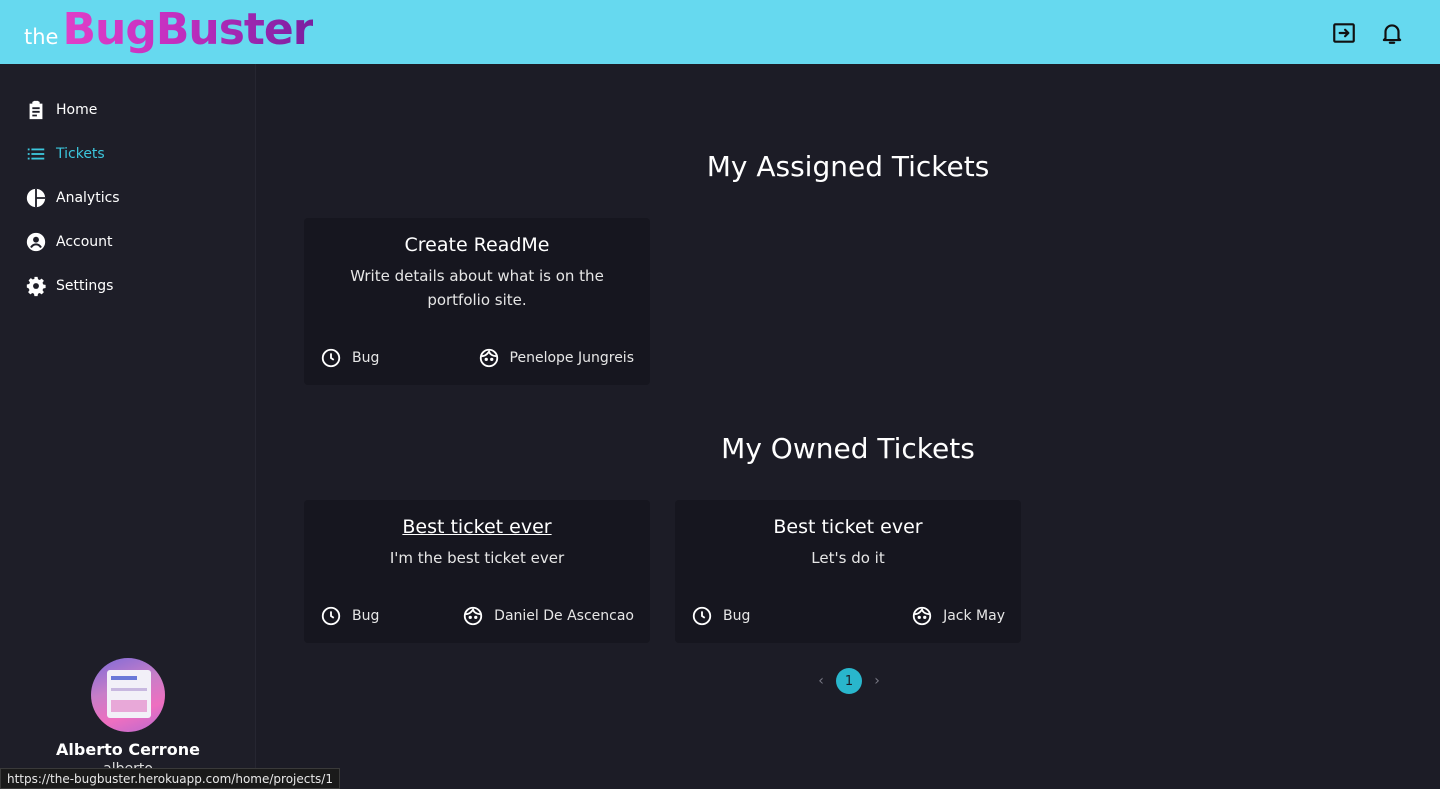 Image resolution: width=1440 pixels, height=789 pixels. I want to click on gear-icon, so click(36, 286).